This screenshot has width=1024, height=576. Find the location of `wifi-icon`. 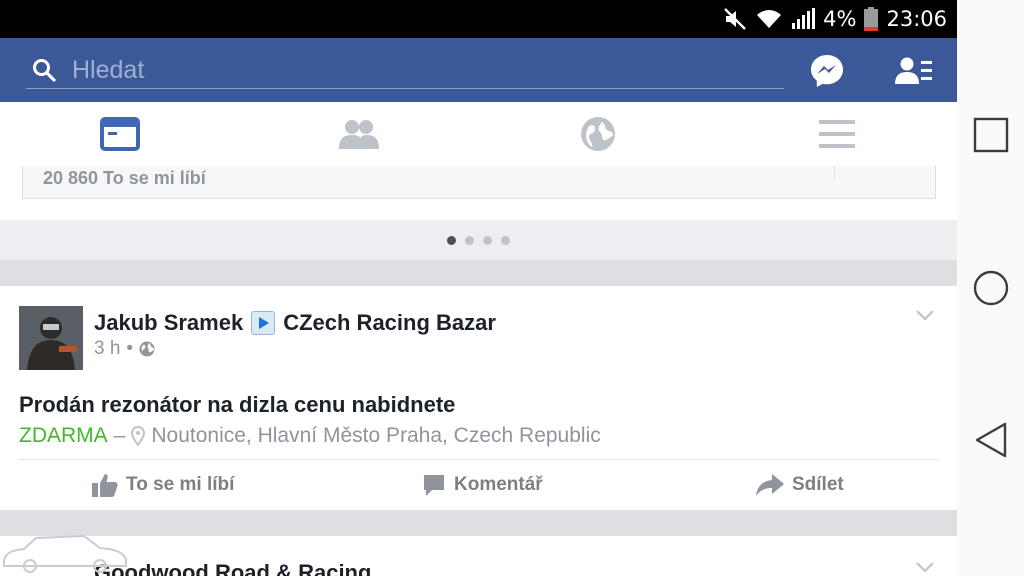

wifi-icon is located at coordinates (769, 19).